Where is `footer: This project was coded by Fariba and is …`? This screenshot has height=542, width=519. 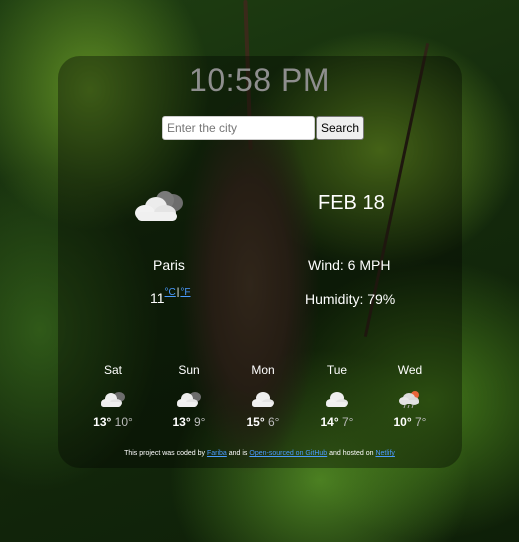
footer: This project was coded by Fariba and is … is located at coordinates (259, 453).